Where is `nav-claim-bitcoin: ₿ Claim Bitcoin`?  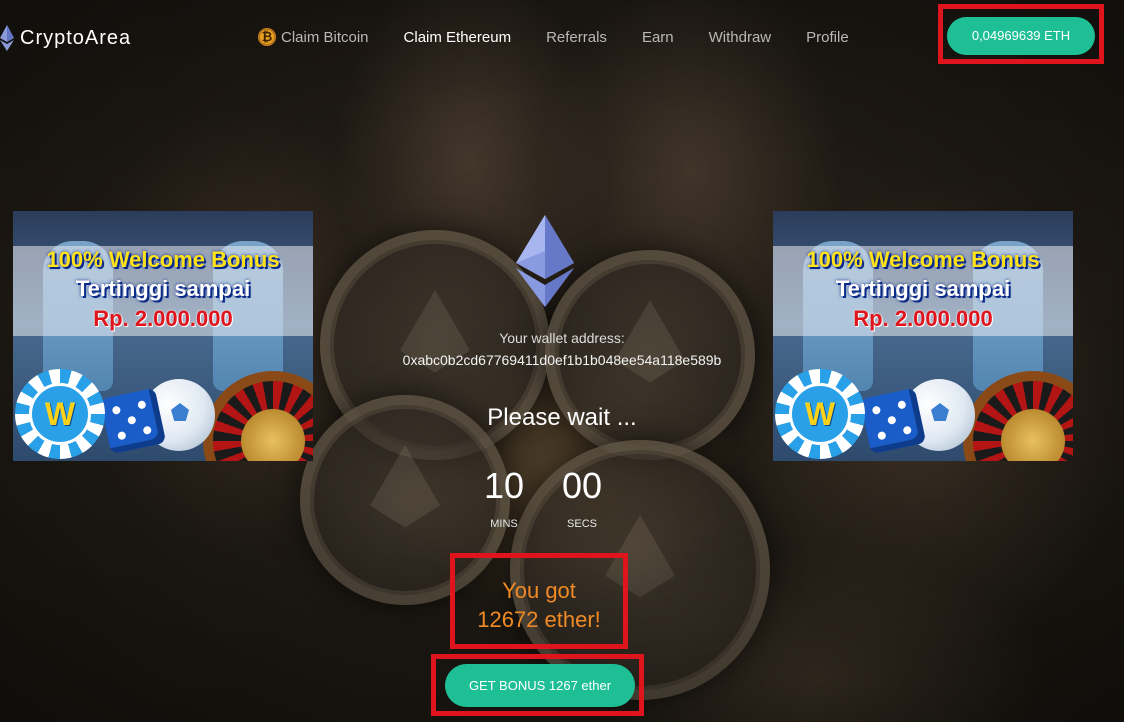 nav-claim-bitcoin: ₿ Claim Bitcoin is located at coordinates (313, 37).